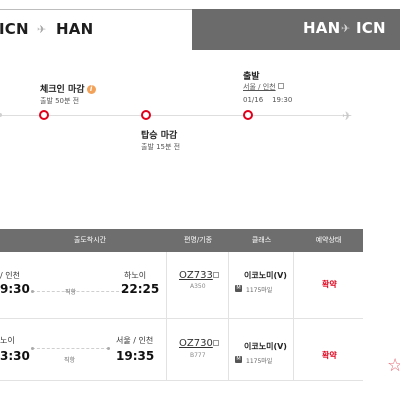 This screenshot has height=400, width=400. I want to click on arrival-city: 하노이, so click(135, 275).